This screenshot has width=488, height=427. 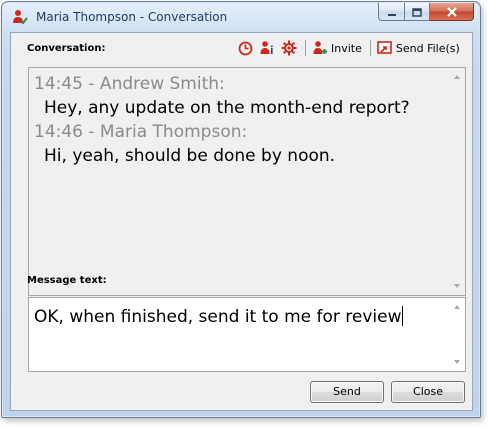 I want to click on conversation-scrollbar, so click(x=456, y=181).